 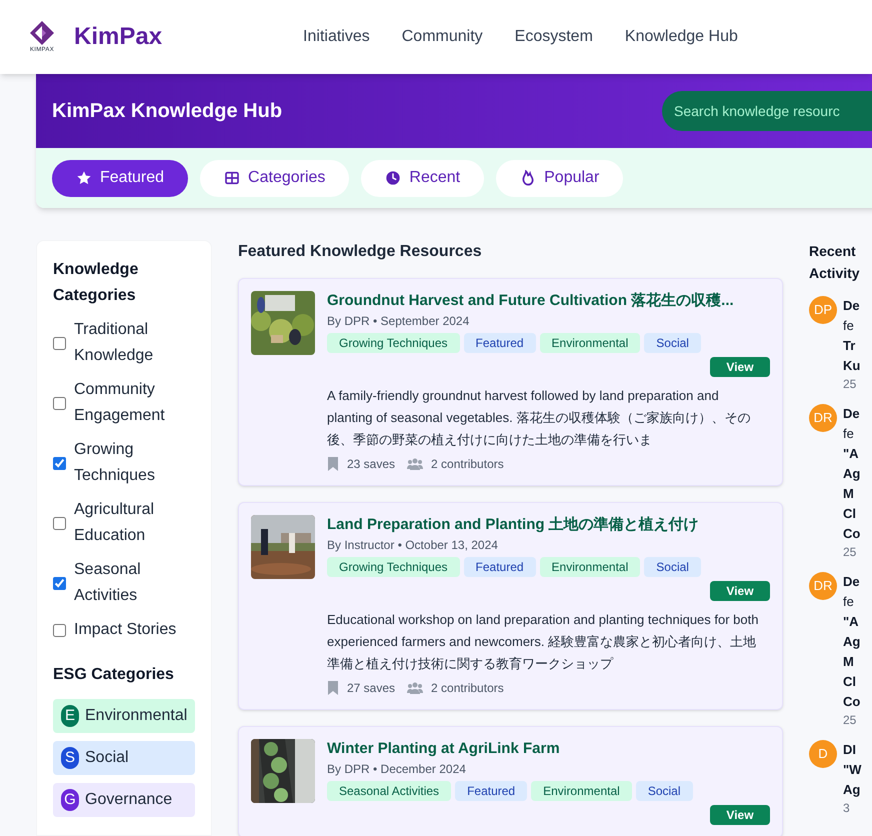 I want to click on esg-category: E Environmental, so click(x=124, y=716).